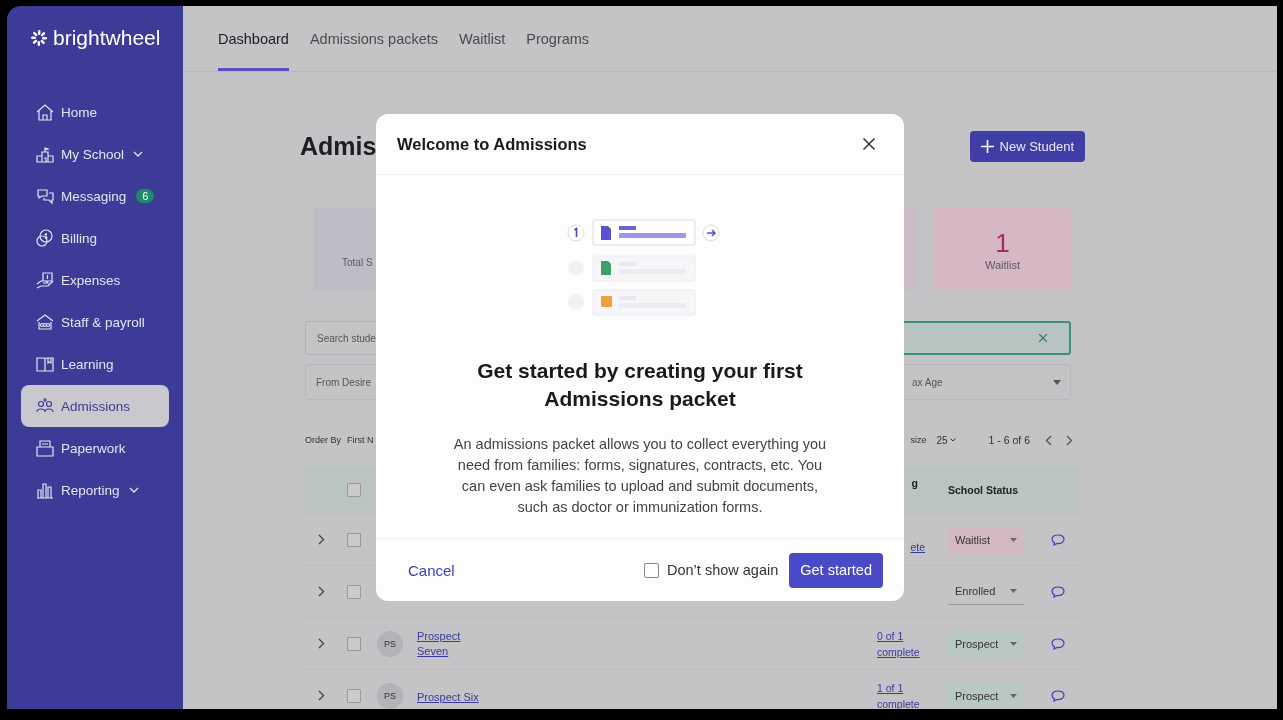 The image size is (1283, 720). Describe the element at coordinates (95, 112) in the screenshot. I see `sidebar-item: Home` at that location.